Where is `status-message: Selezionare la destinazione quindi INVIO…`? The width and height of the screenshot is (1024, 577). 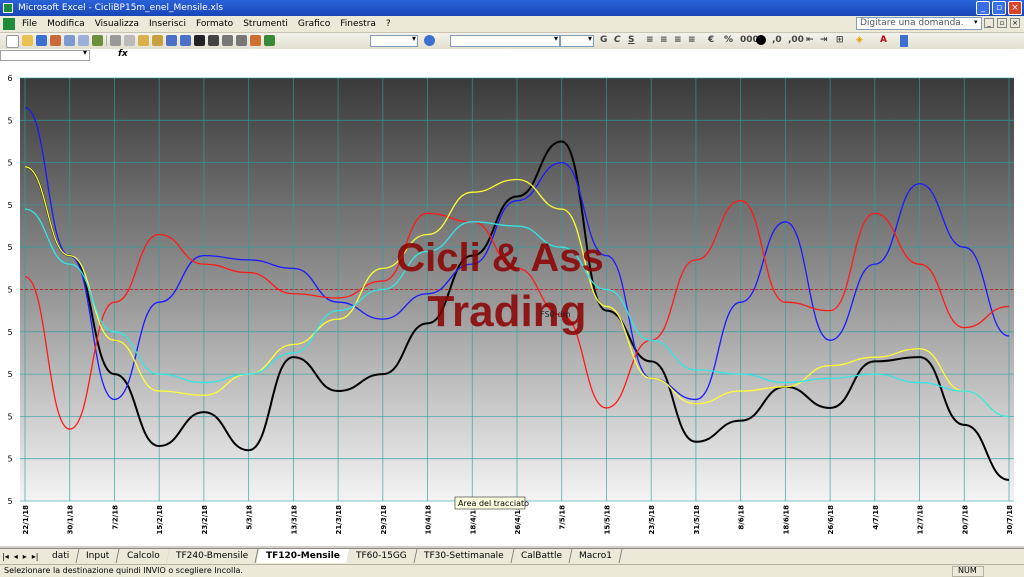
status-message: Selezionare la destinazione quindi INVIO… is located at coordinates (123, 570).